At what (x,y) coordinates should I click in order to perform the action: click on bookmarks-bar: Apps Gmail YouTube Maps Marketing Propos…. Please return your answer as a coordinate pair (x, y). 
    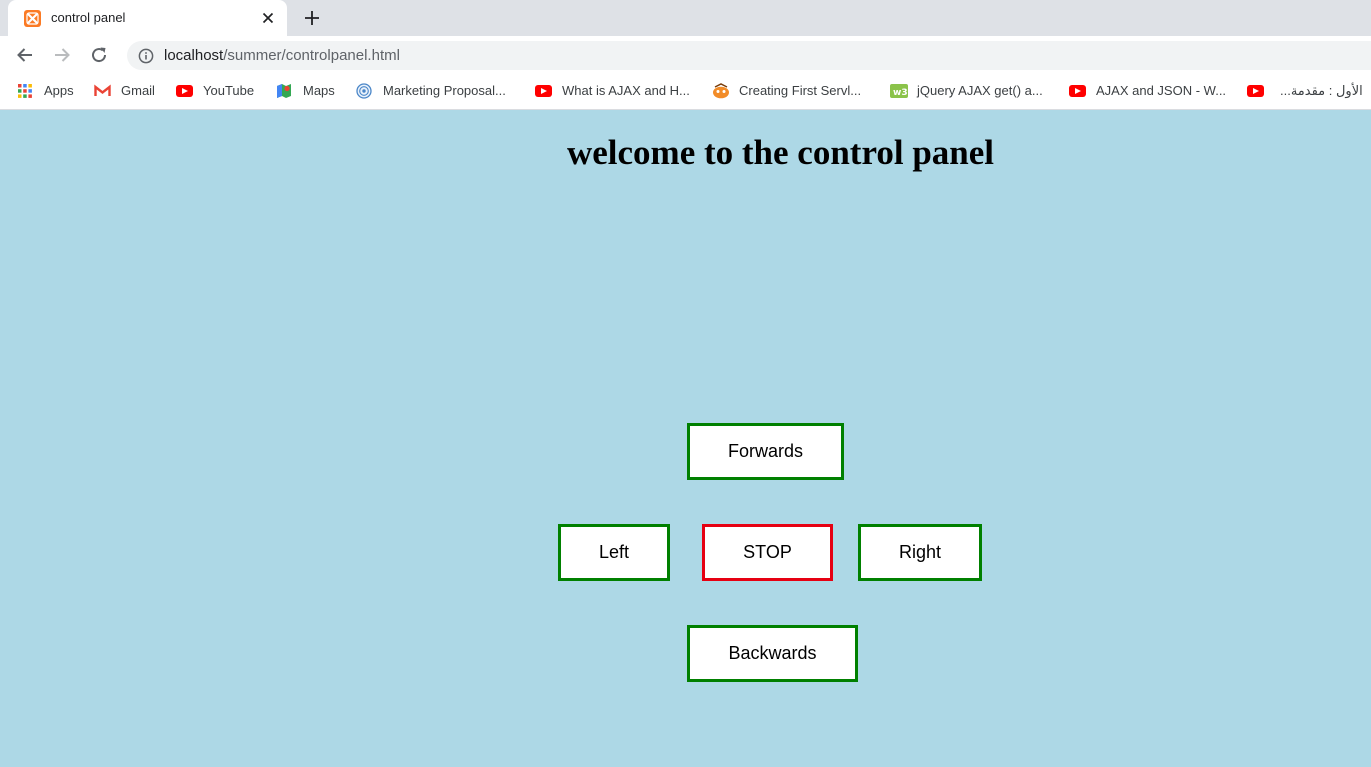
    Looking at the image, I should click on (685, 92).